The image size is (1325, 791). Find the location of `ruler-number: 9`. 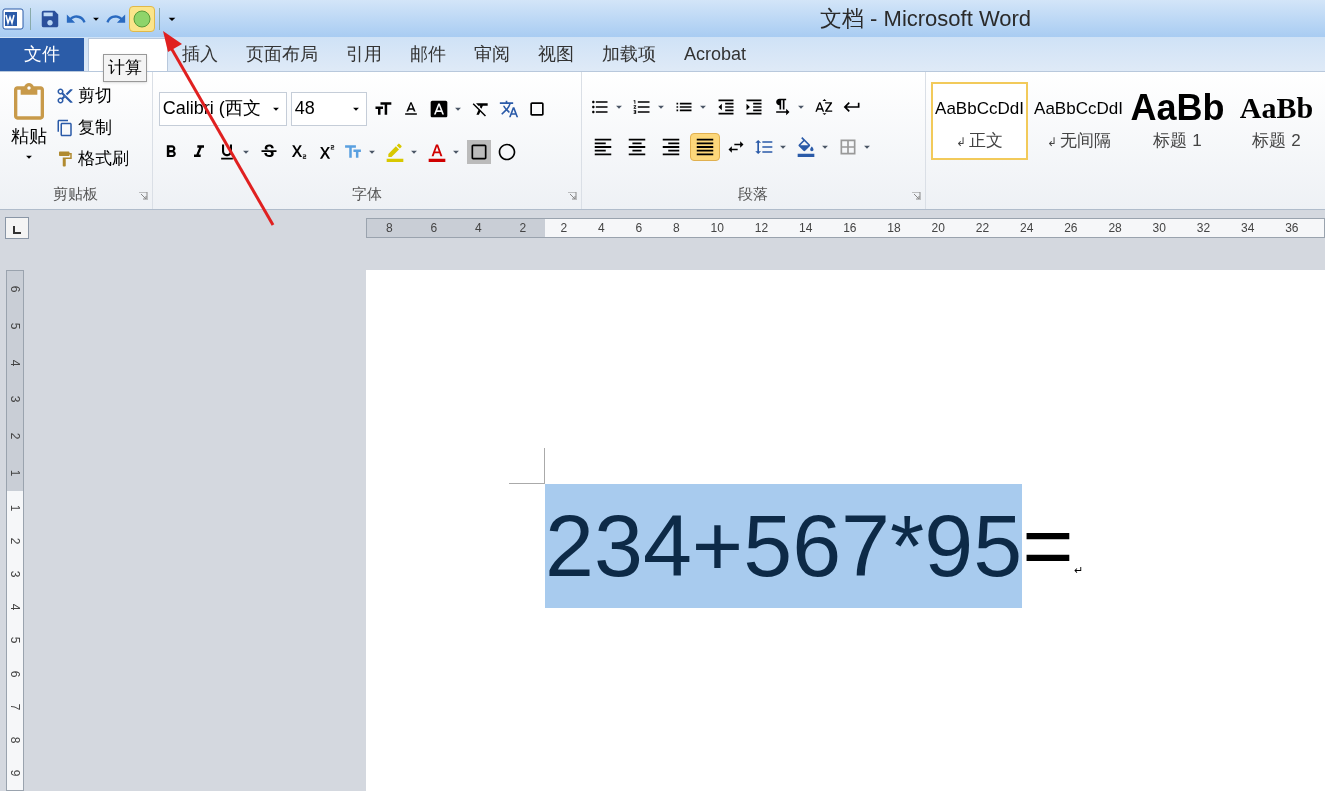

ruler-number: 9 is located at coordinates (15, 773).